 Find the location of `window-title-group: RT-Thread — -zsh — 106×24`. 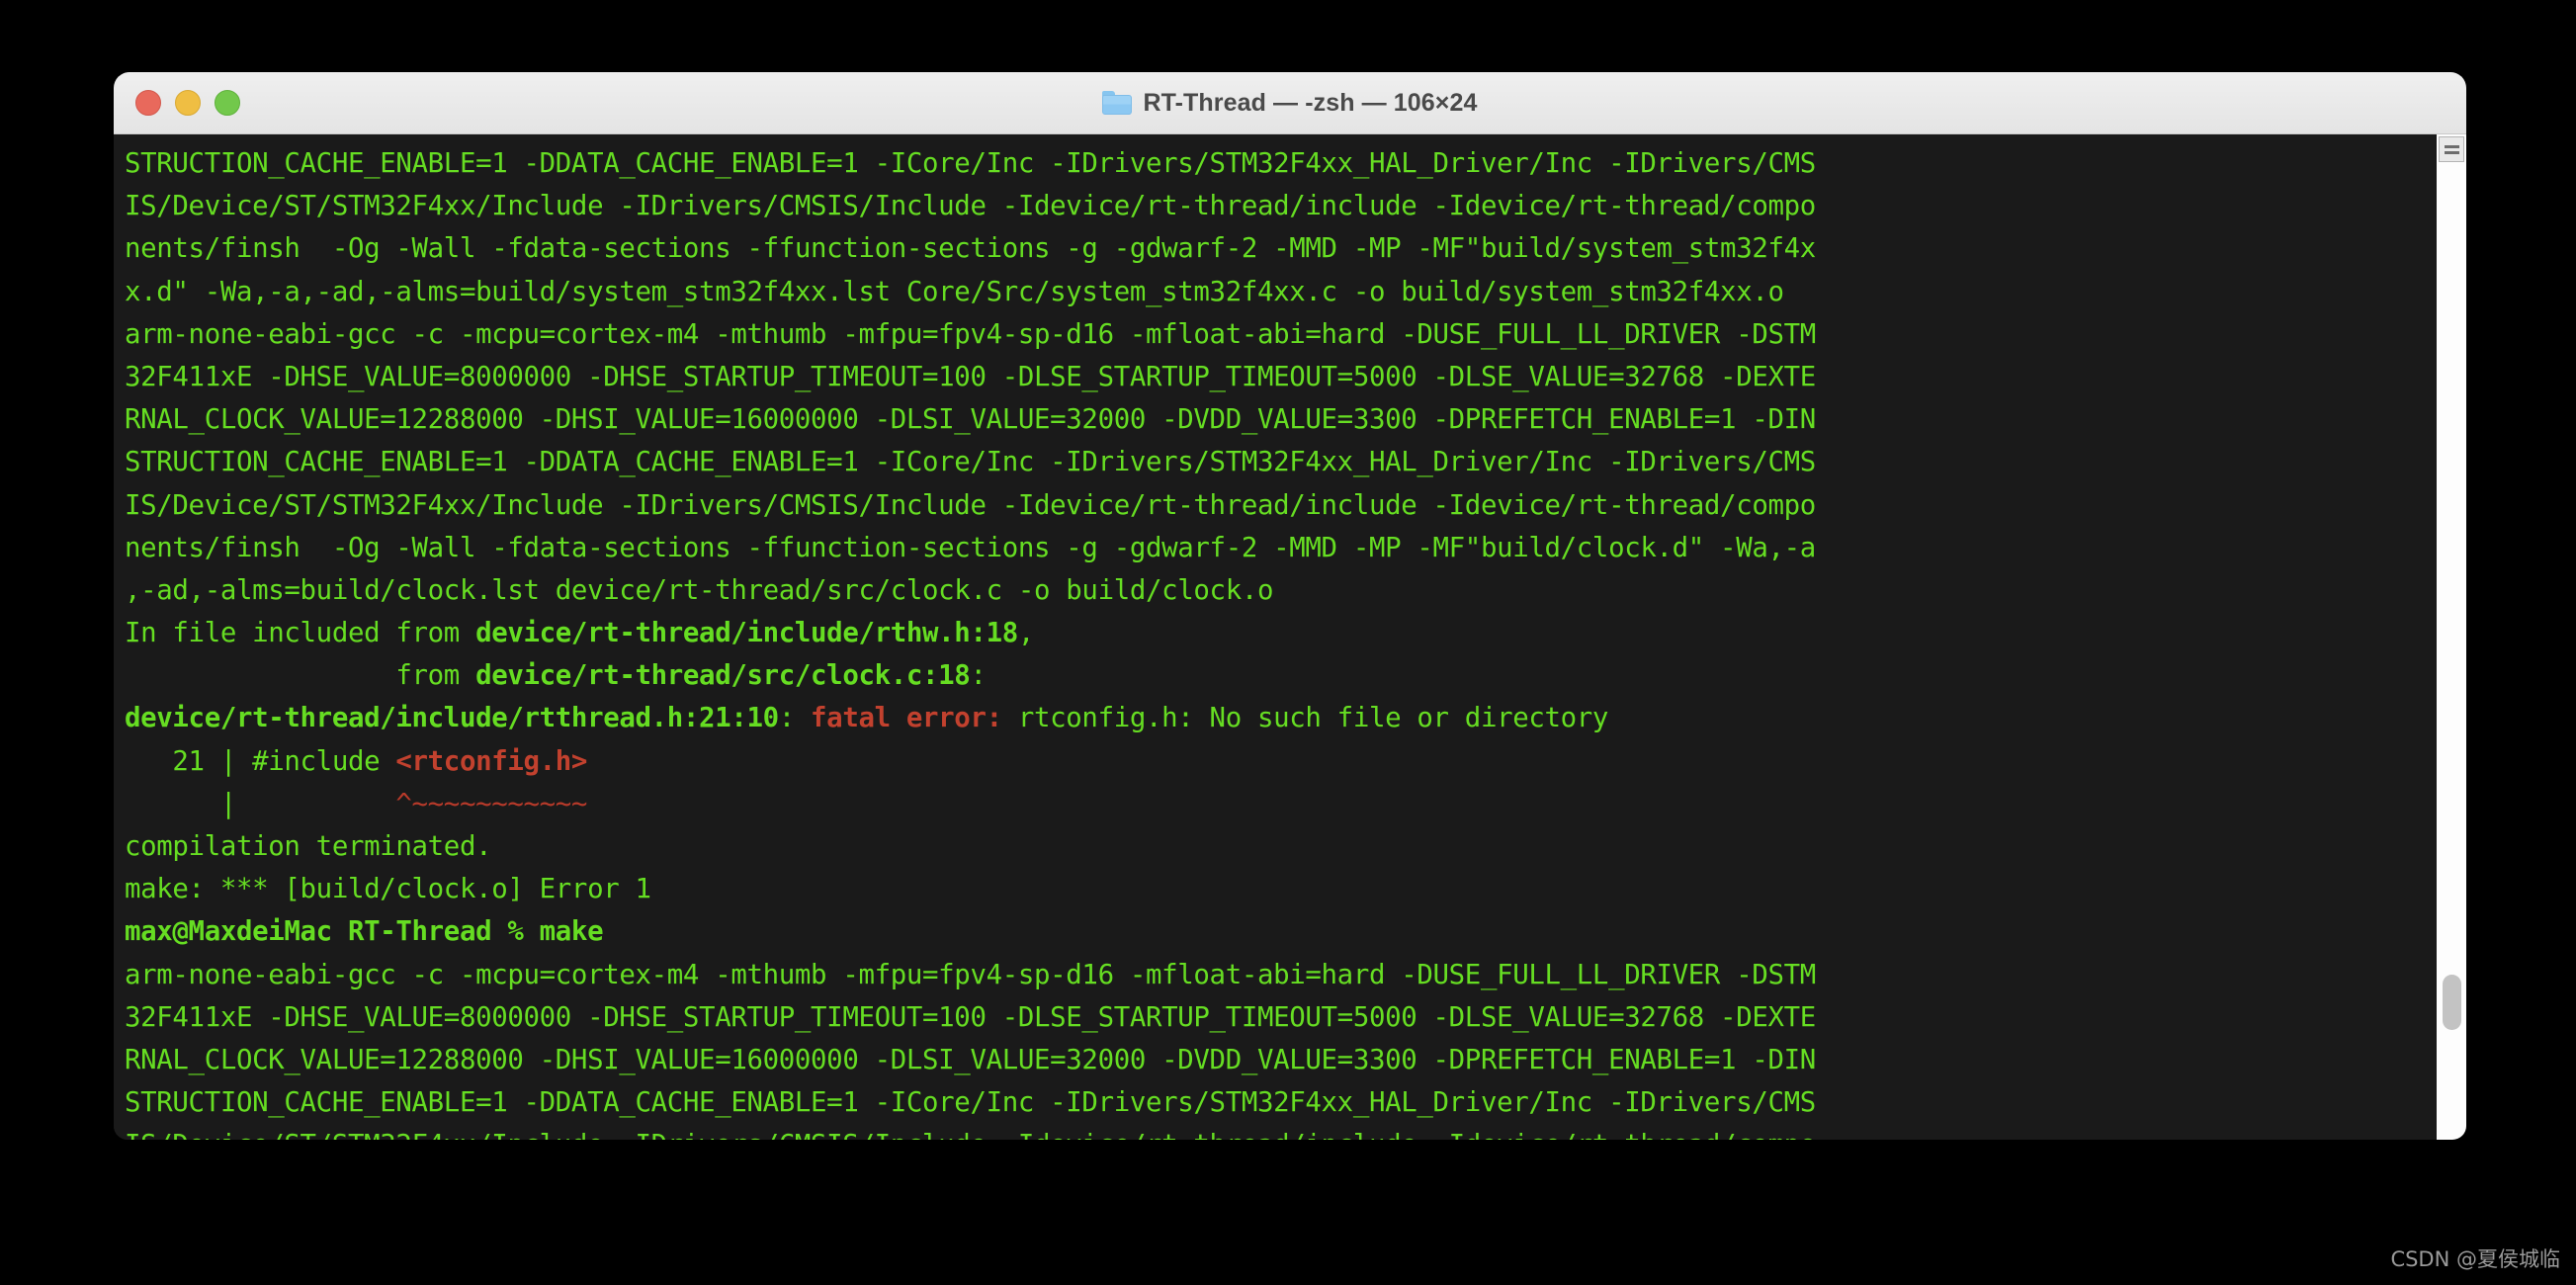

window-title-group: RT-Thread — -zsh — 106×24 is located at coordinates (1290, 103).